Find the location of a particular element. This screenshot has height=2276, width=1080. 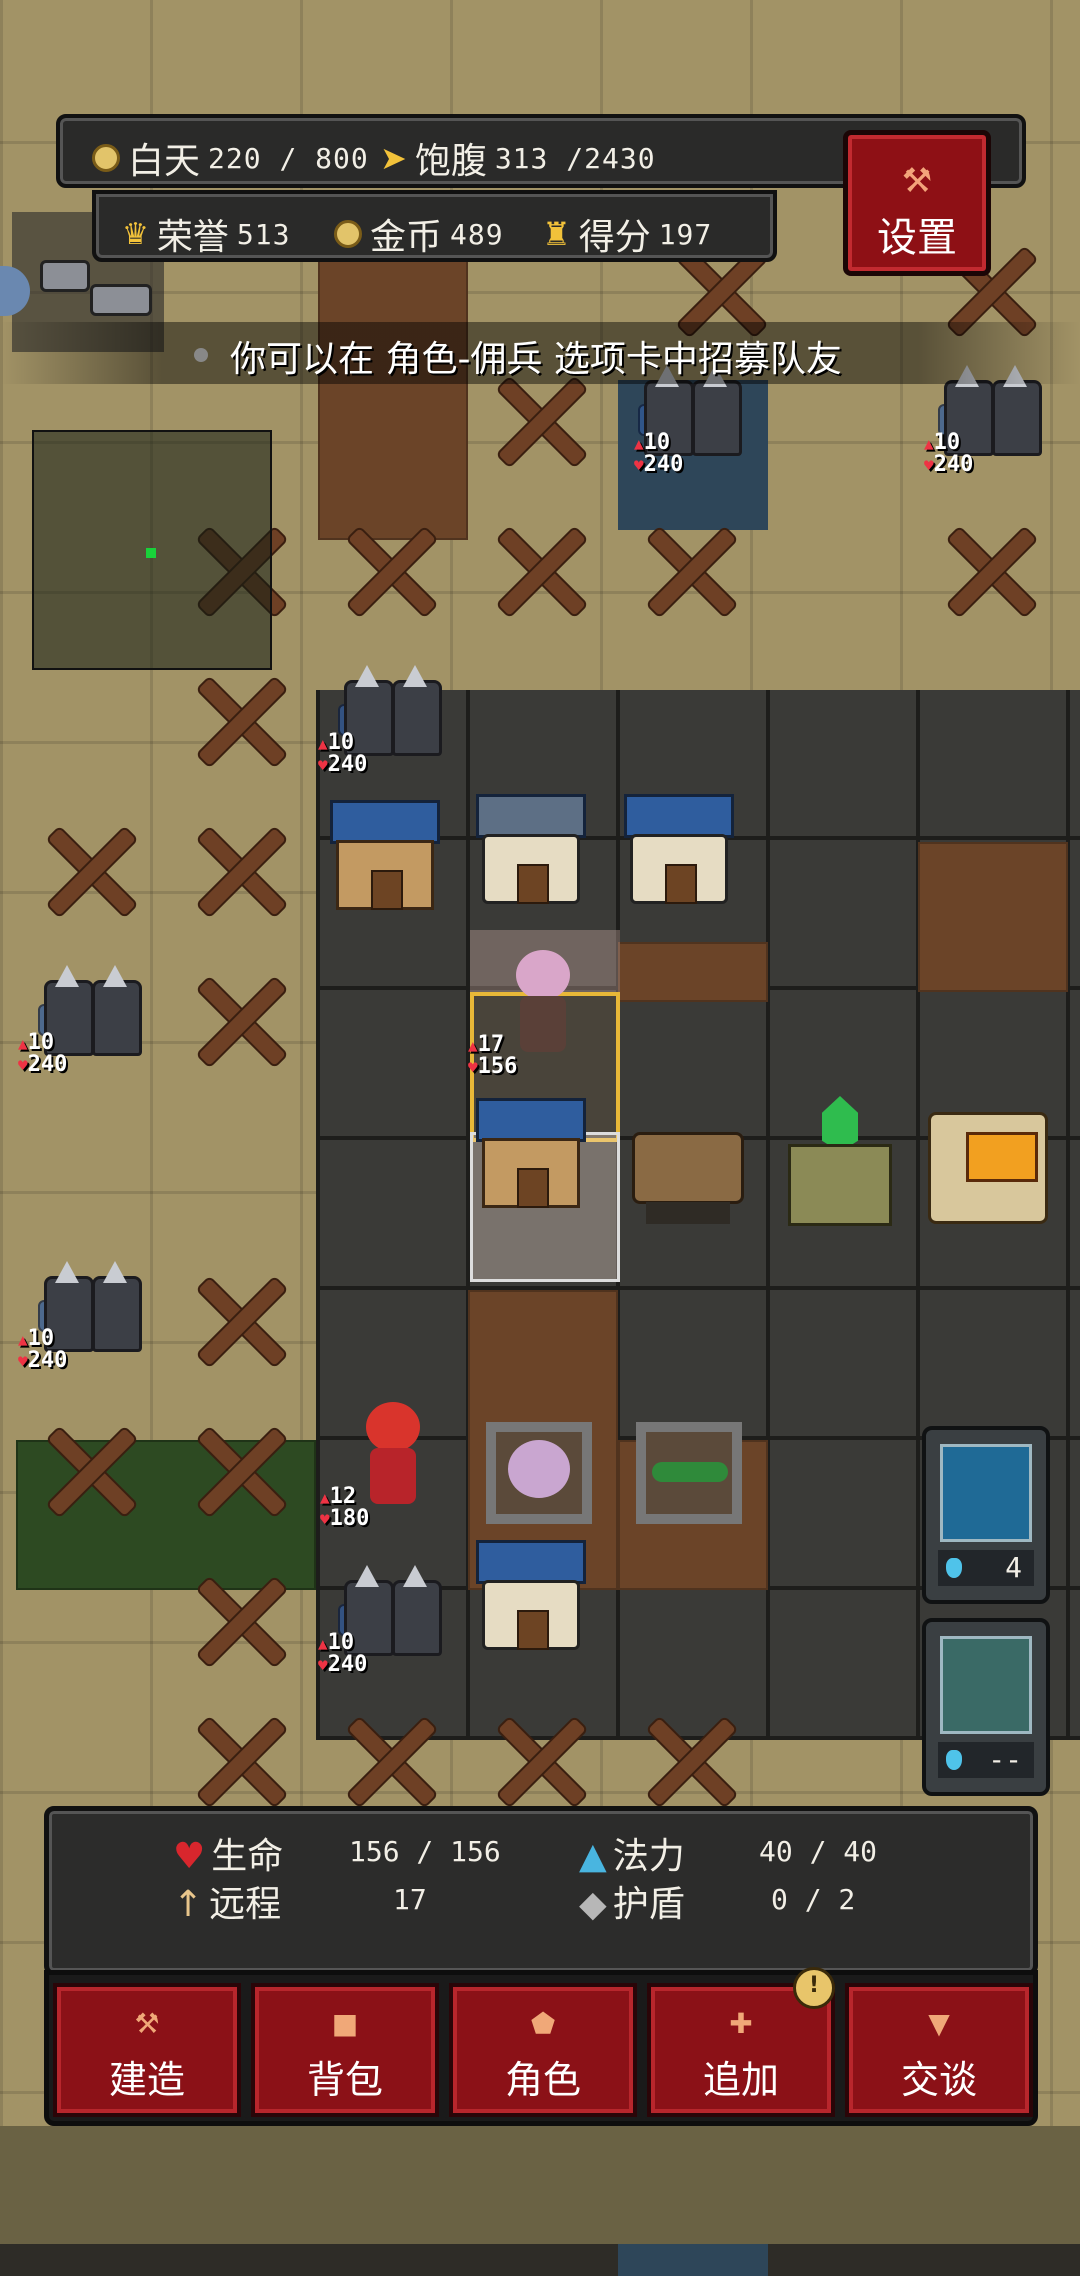

hp-value: 156 / 156 is located at coordinates (425, 1851).